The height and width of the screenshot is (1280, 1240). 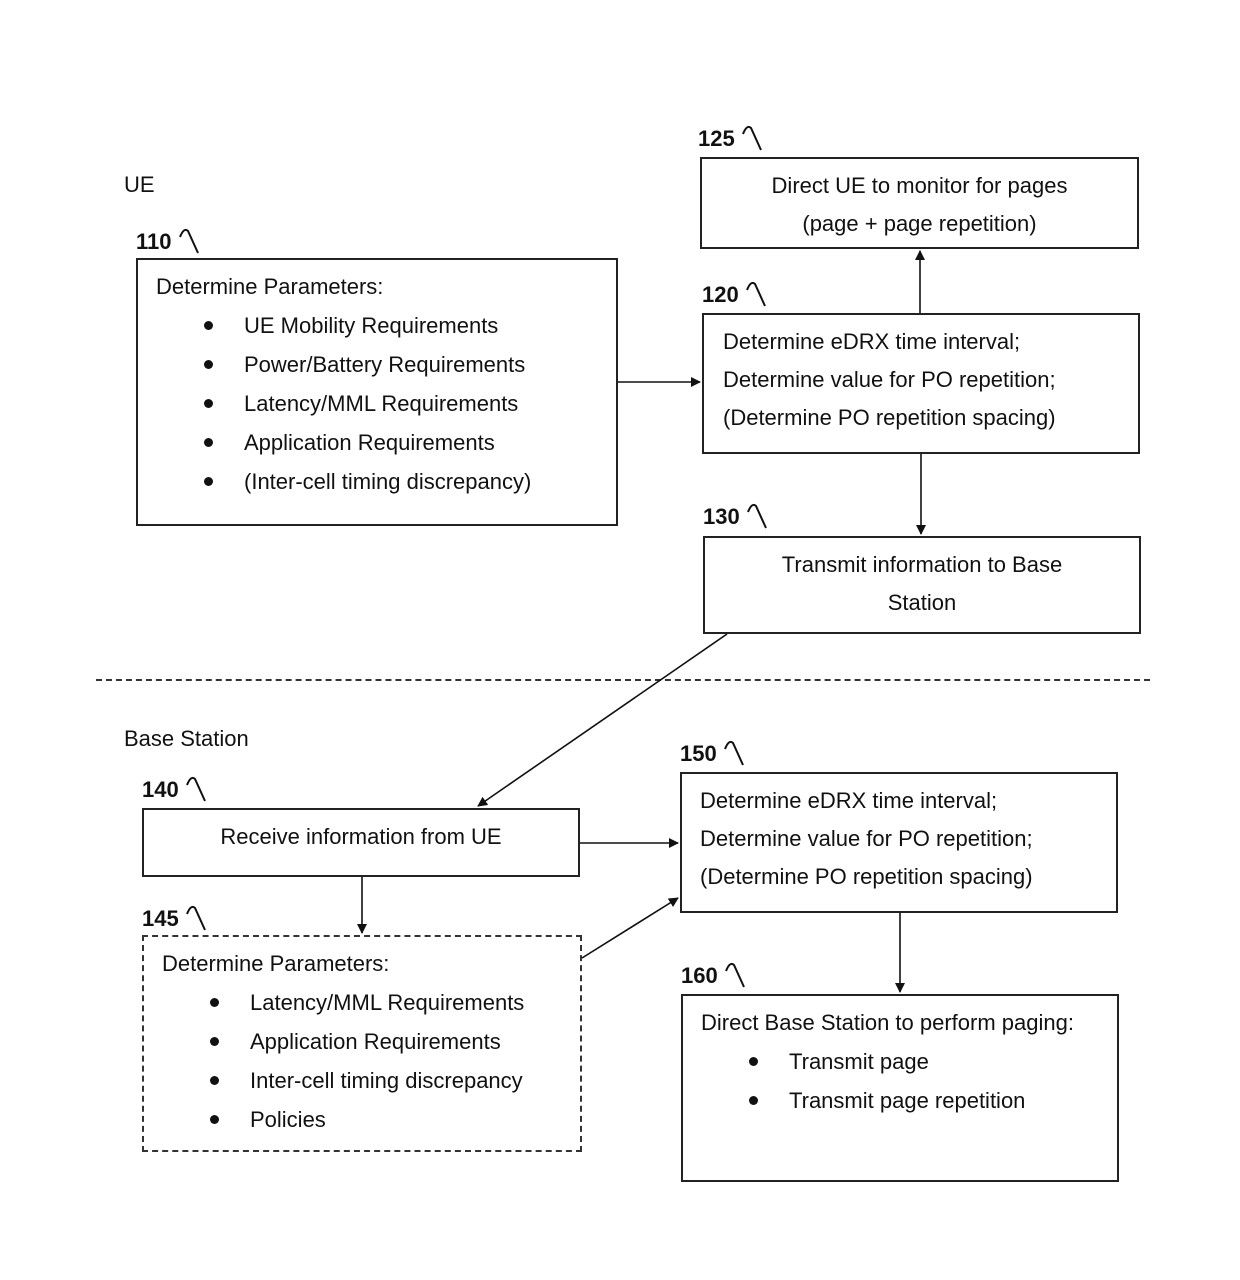 I want to click on node-line: Receive information from UE, so click(x=361, y=836).